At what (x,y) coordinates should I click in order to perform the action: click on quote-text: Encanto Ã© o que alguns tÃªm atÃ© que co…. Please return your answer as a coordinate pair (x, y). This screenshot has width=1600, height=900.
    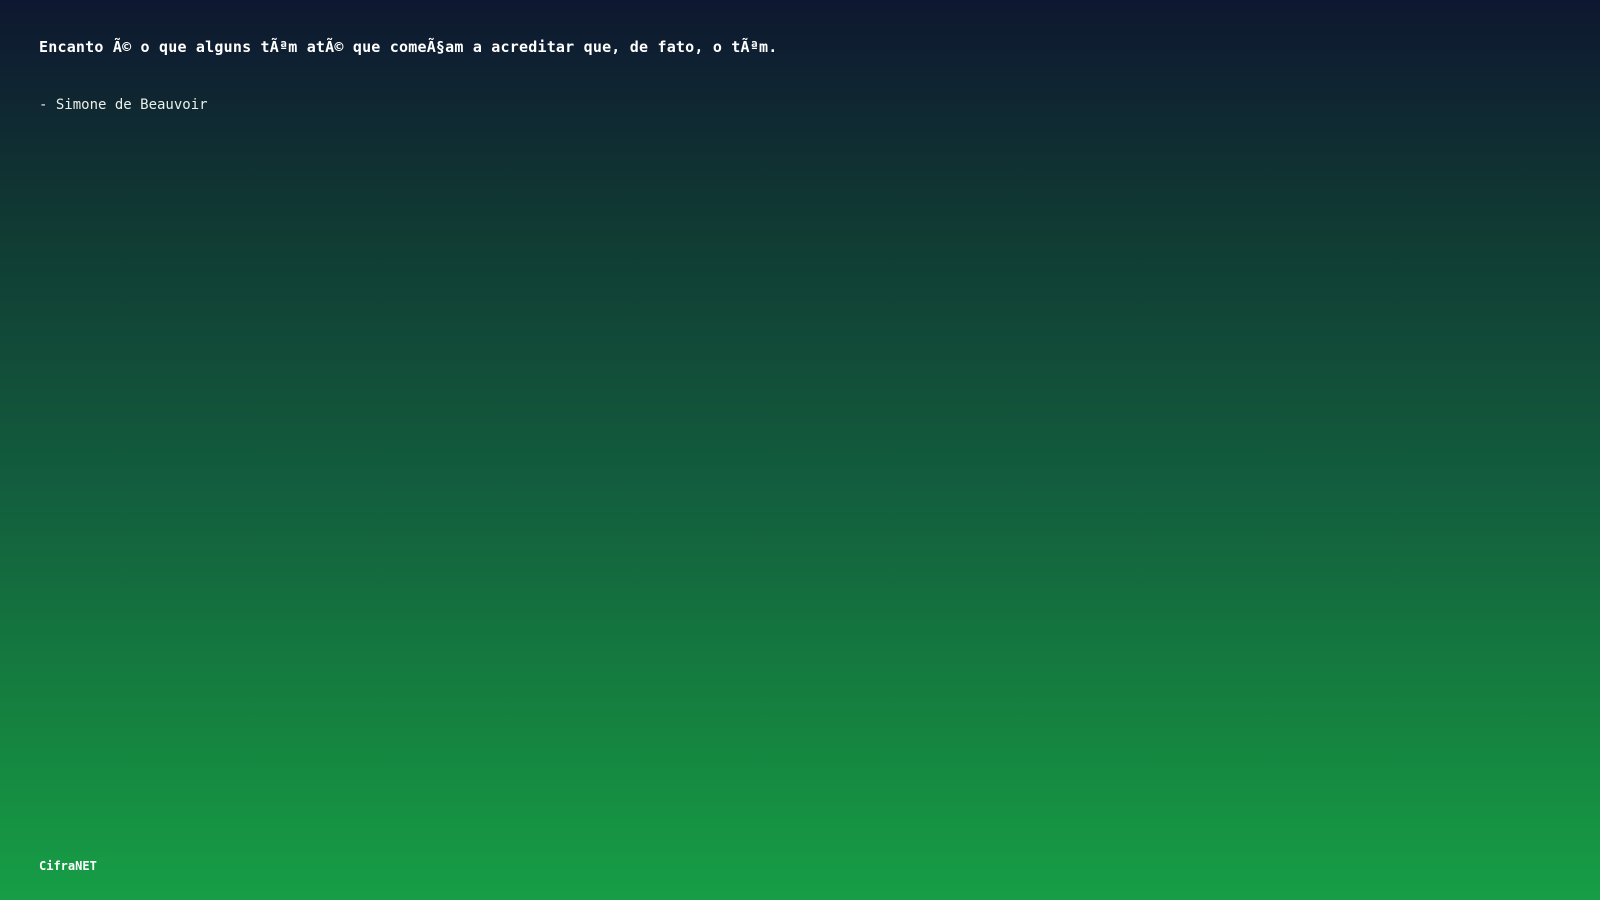
    Looking at the image, I should click on (408, 47).